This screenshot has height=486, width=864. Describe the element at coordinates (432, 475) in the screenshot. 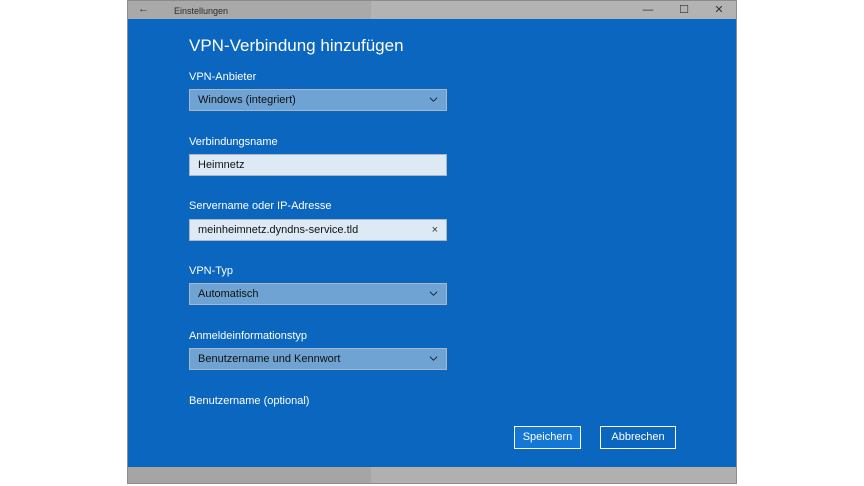

I see `window-bottom-bar` at that location.